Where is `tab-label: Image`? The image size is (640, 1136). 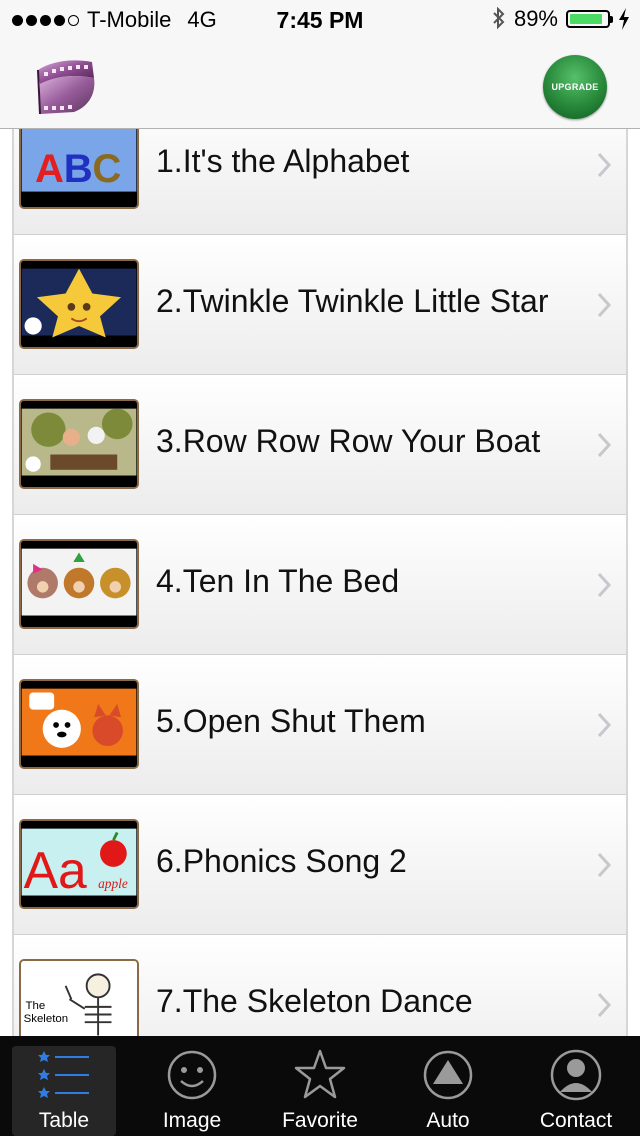
tab-label: Image is located at coordinates (192, 1120).